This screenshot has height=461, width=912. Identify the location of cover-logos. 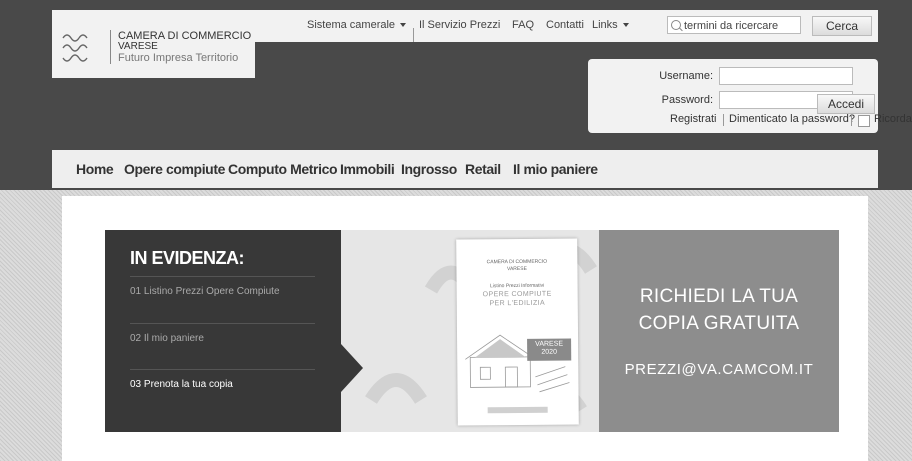
(517, 410).